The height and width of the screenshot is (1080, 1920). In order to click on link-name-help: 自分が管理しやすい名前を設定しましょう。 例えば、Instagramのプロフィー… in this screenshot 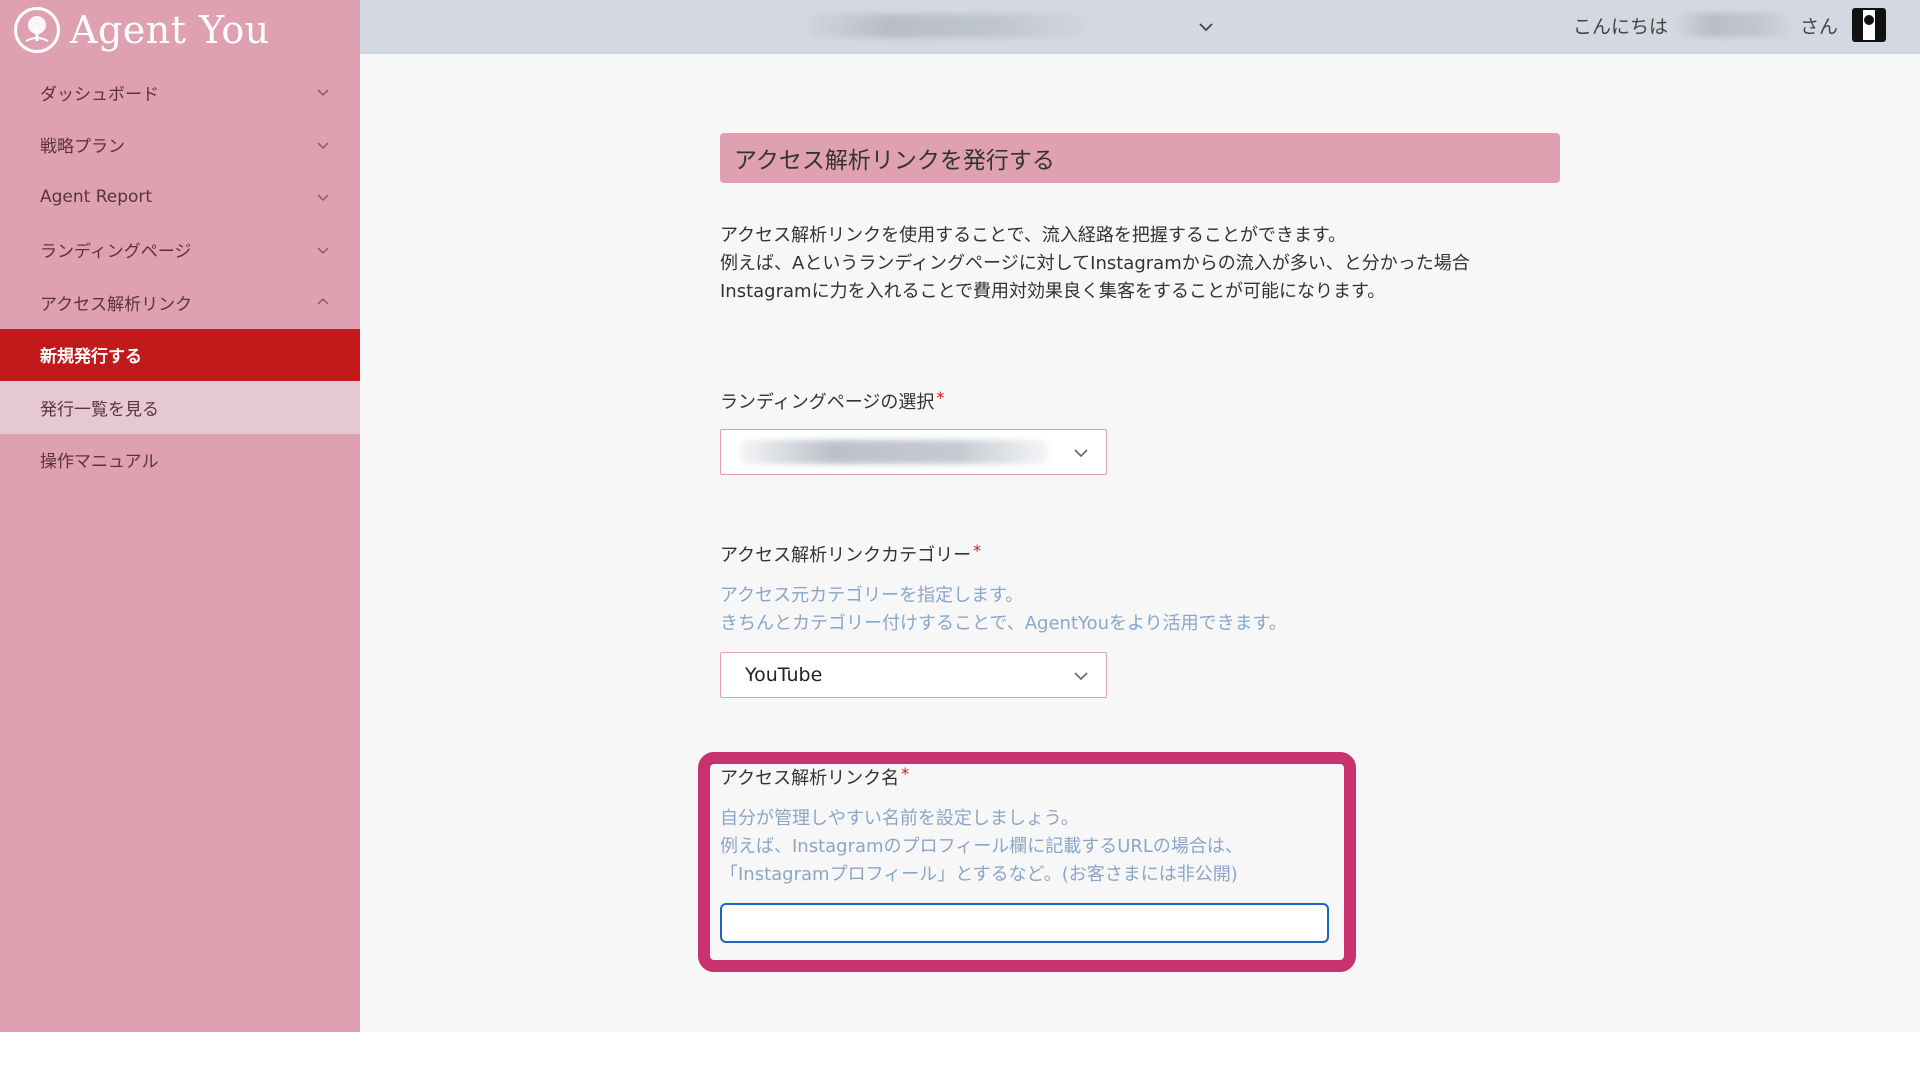, I will do `click(981, 847)`.